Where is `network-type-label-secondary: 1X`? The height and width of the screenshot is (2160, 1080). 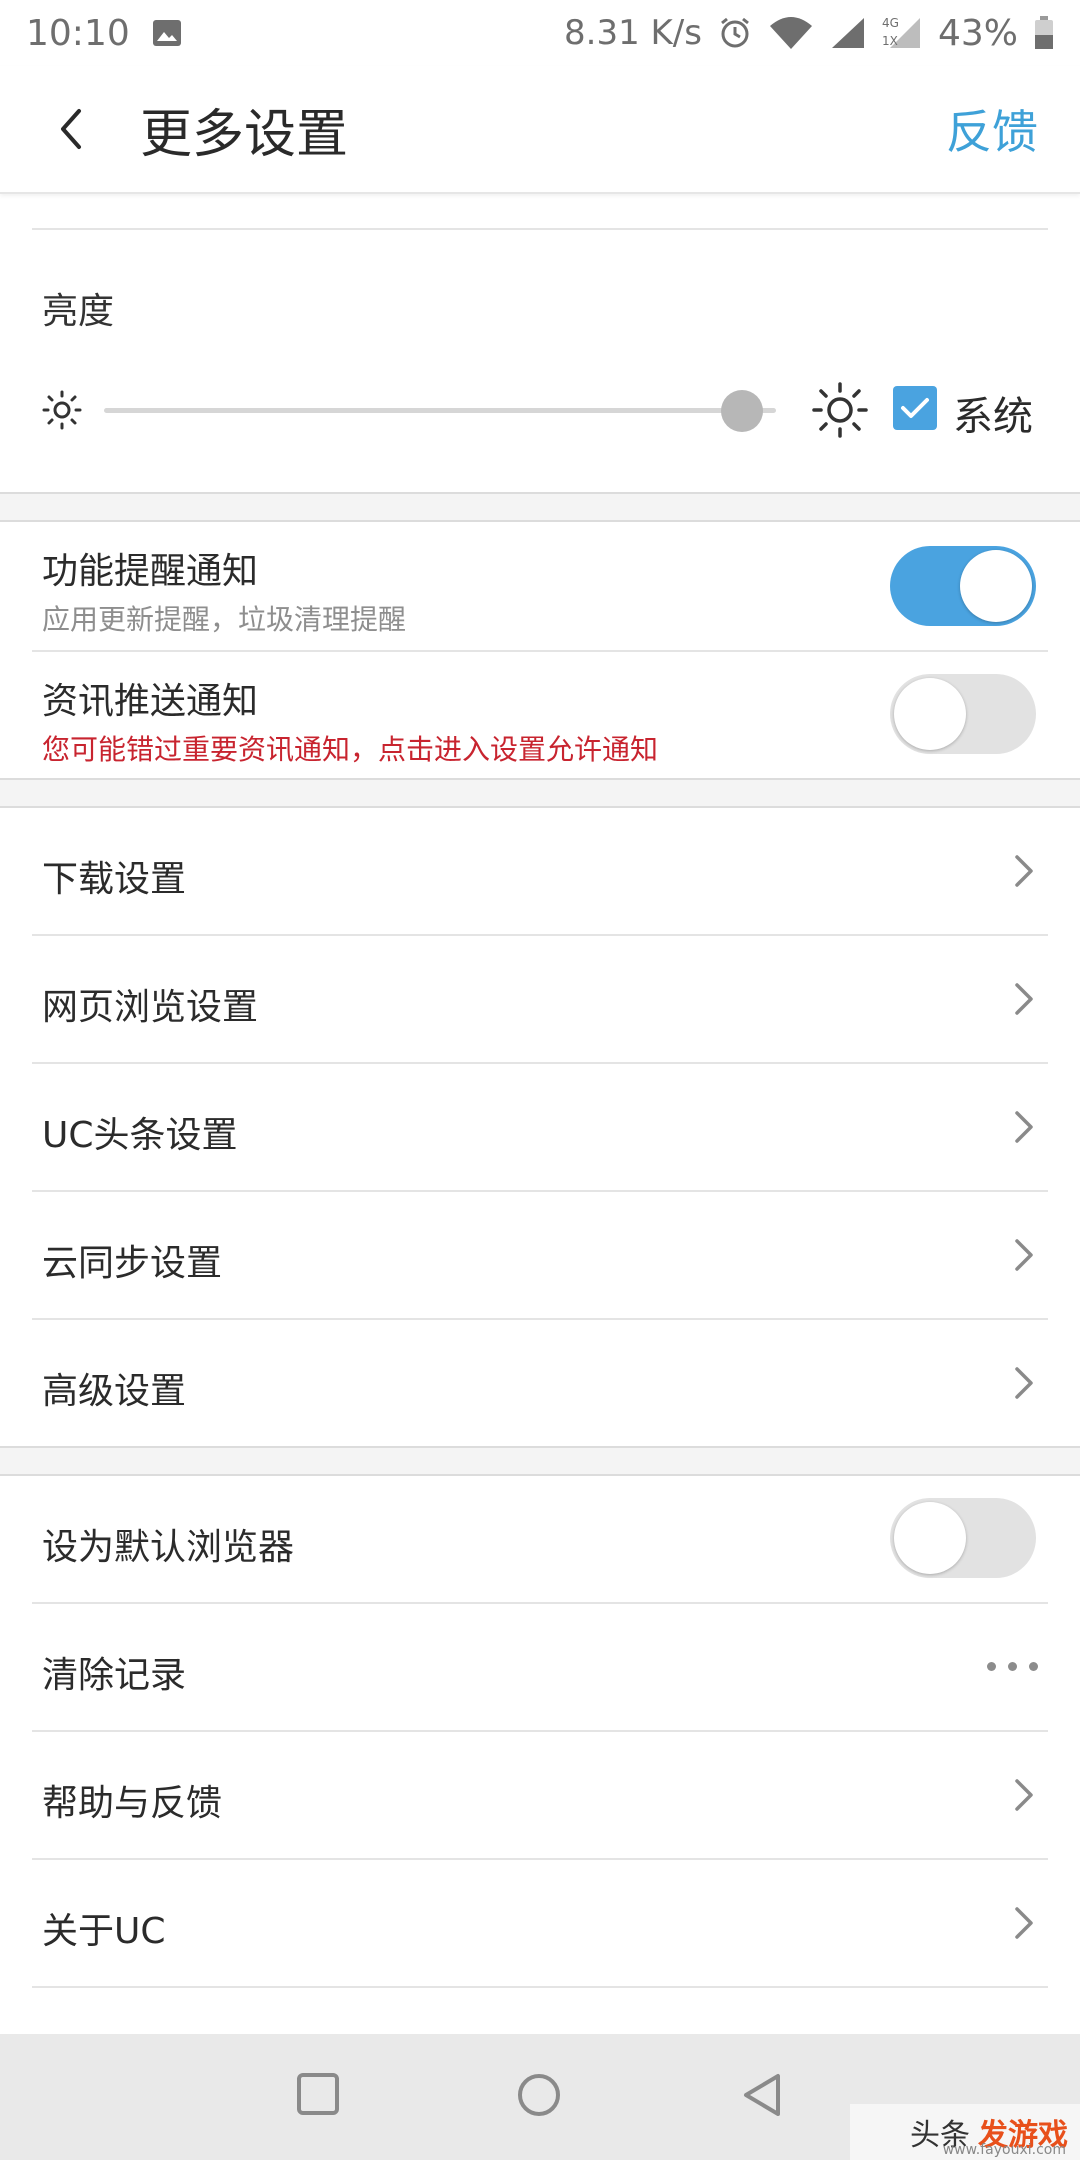
network-type-label-secondary: 1X is located at coordinates (889, 41).